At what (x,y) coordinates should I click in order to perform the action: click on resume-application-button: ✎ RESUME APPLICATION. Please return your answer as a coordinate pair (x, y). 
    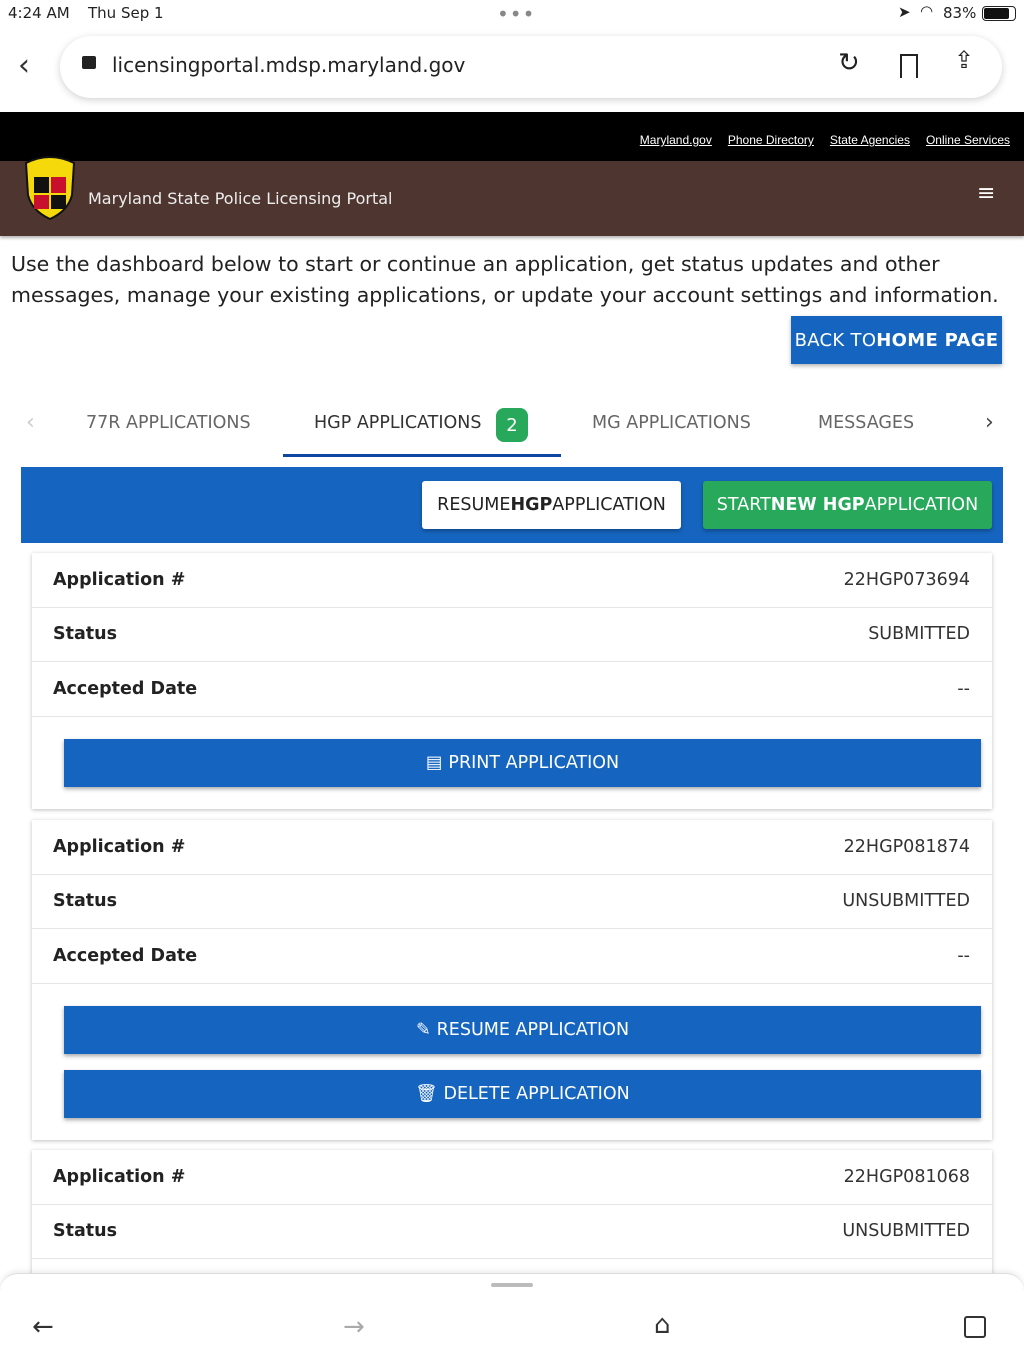
    Looking at the image, I should click on (522, 1029).